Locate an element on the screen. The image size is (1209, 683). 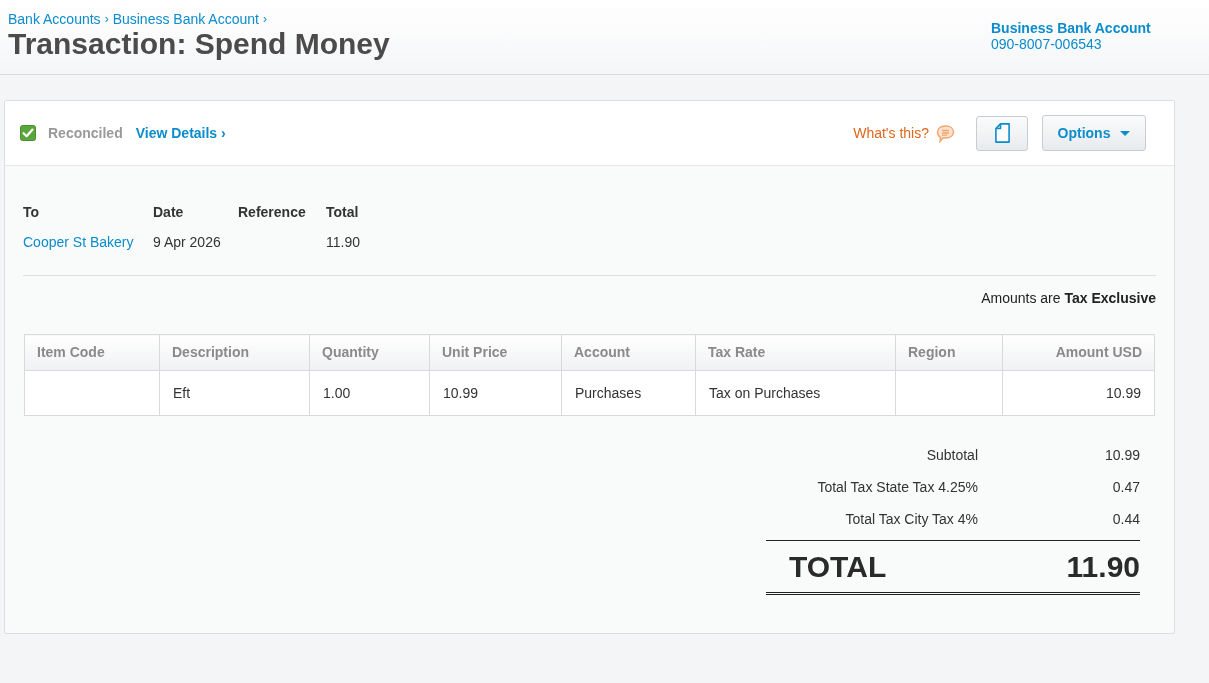
field-label: To is located at coordinates (32, 212).